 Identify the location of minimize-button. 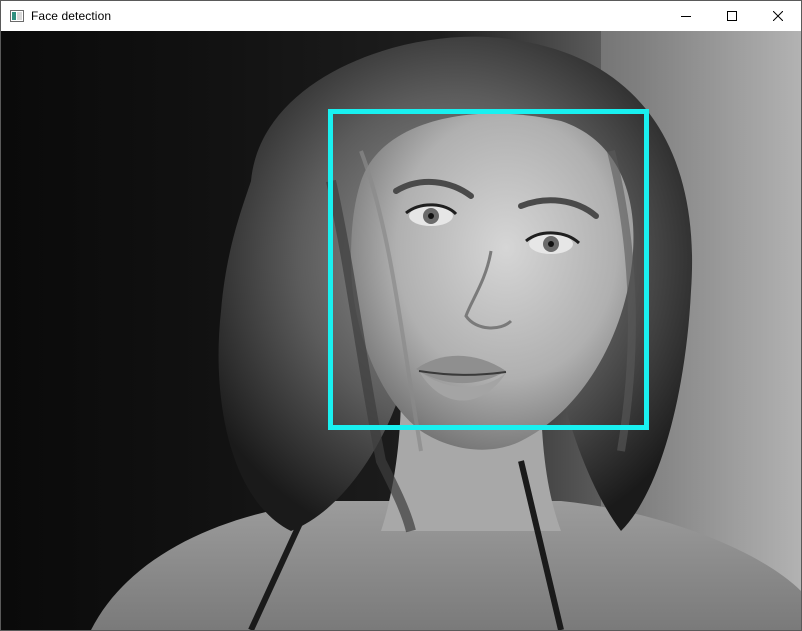
(686, 16).